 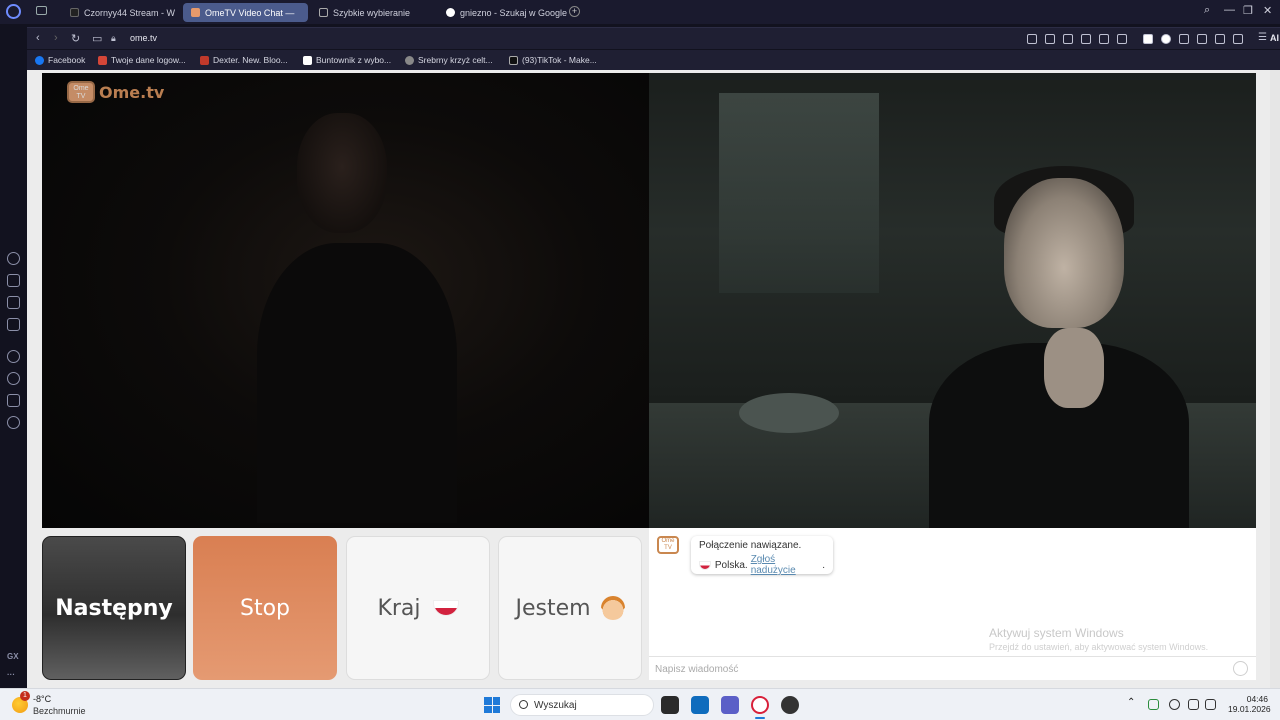 What do you see at coordinates (1274, 38) in the screenshot?
I see `ai-button: AI` at bounding box center [1274, 38].